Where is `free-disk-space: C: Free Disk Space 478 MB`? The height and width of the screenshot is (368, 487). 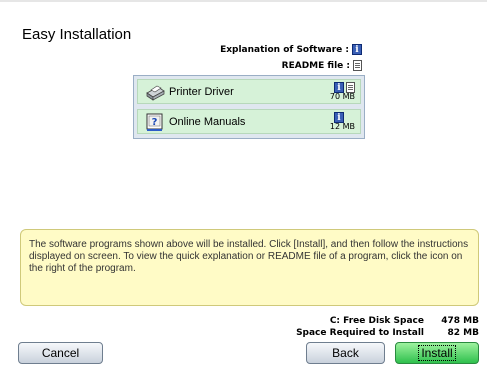 free-disk-space: C: Free Disk Space 478 MB is located at coordinates (346, 321).